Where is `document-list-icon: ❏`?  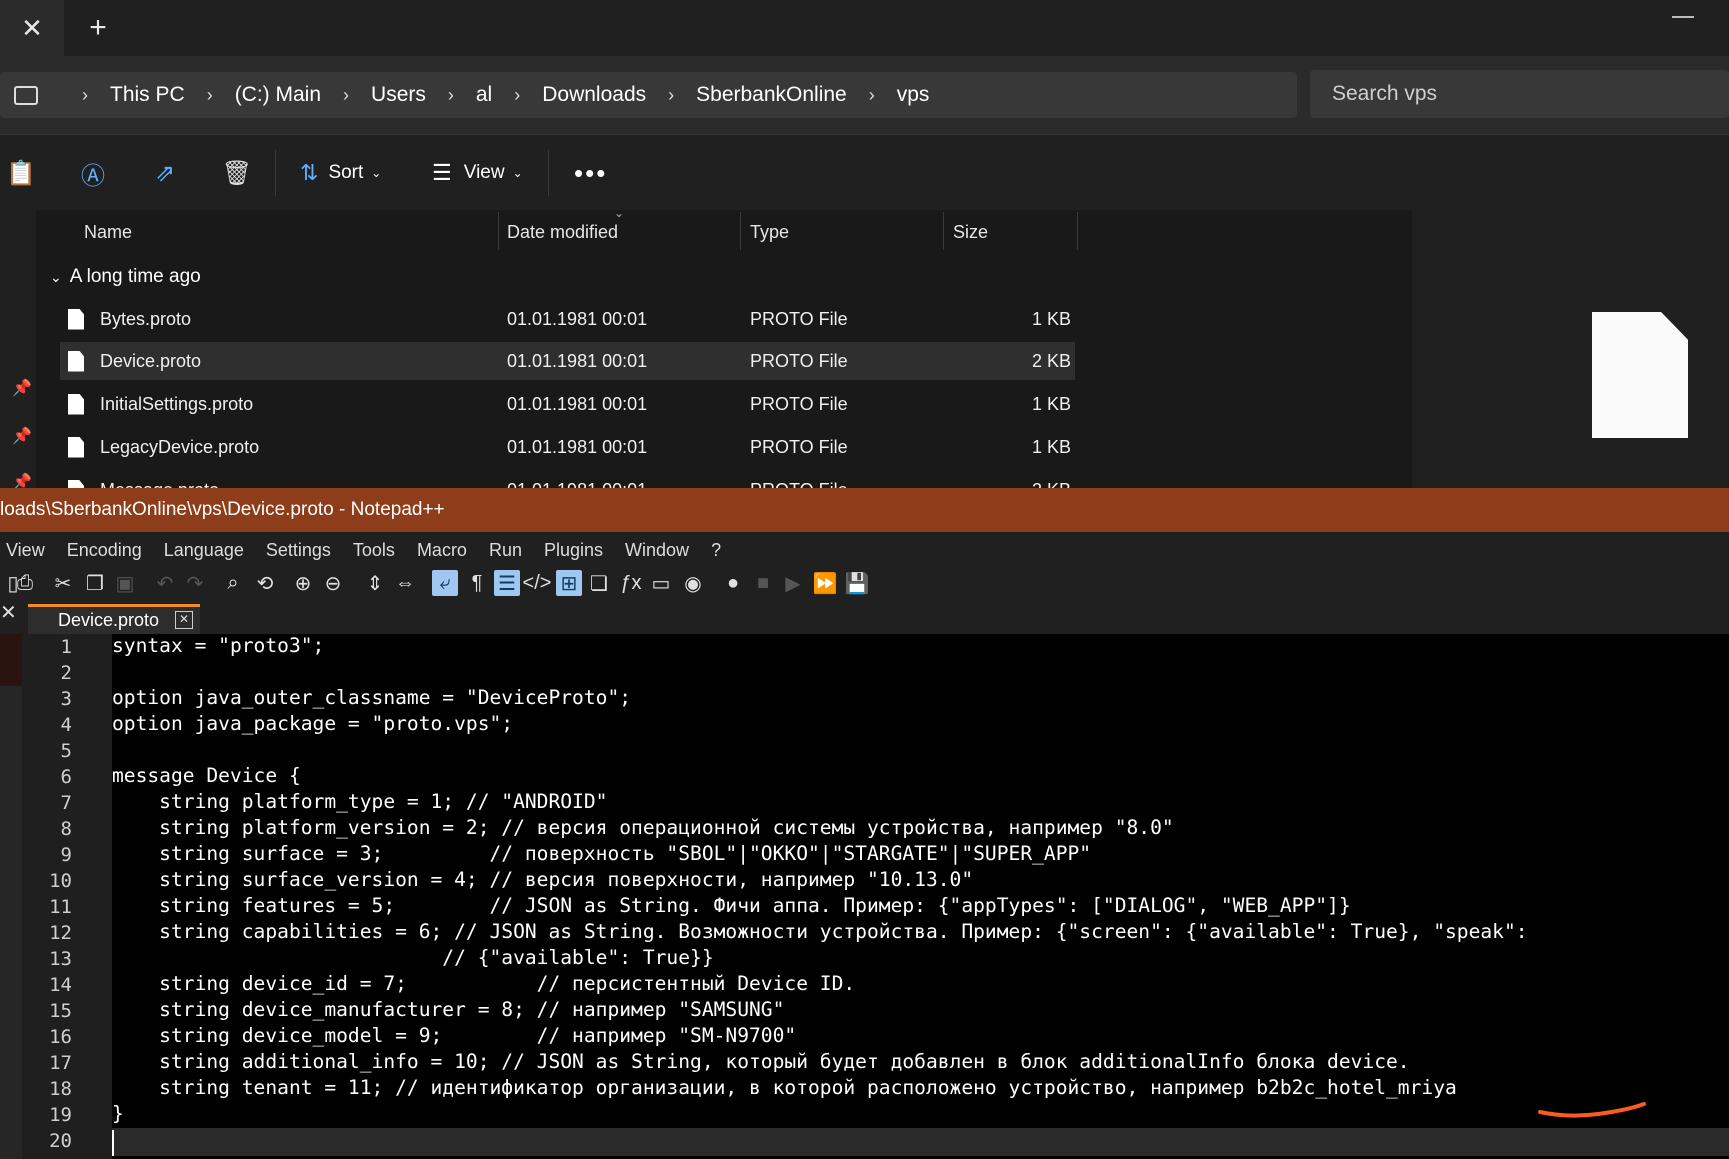
document-list-icon: ❏ is located at coordinates (599, 583).